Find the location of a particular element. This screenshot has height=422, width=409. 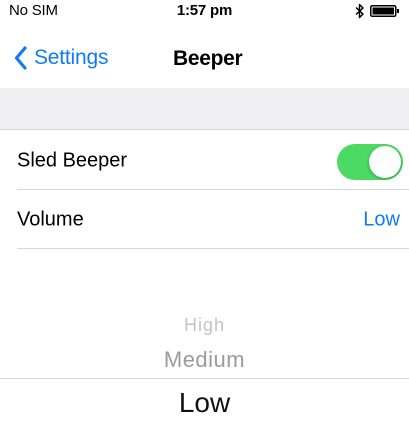

volume-row: Volume Low is located at coordinates (204, 219).